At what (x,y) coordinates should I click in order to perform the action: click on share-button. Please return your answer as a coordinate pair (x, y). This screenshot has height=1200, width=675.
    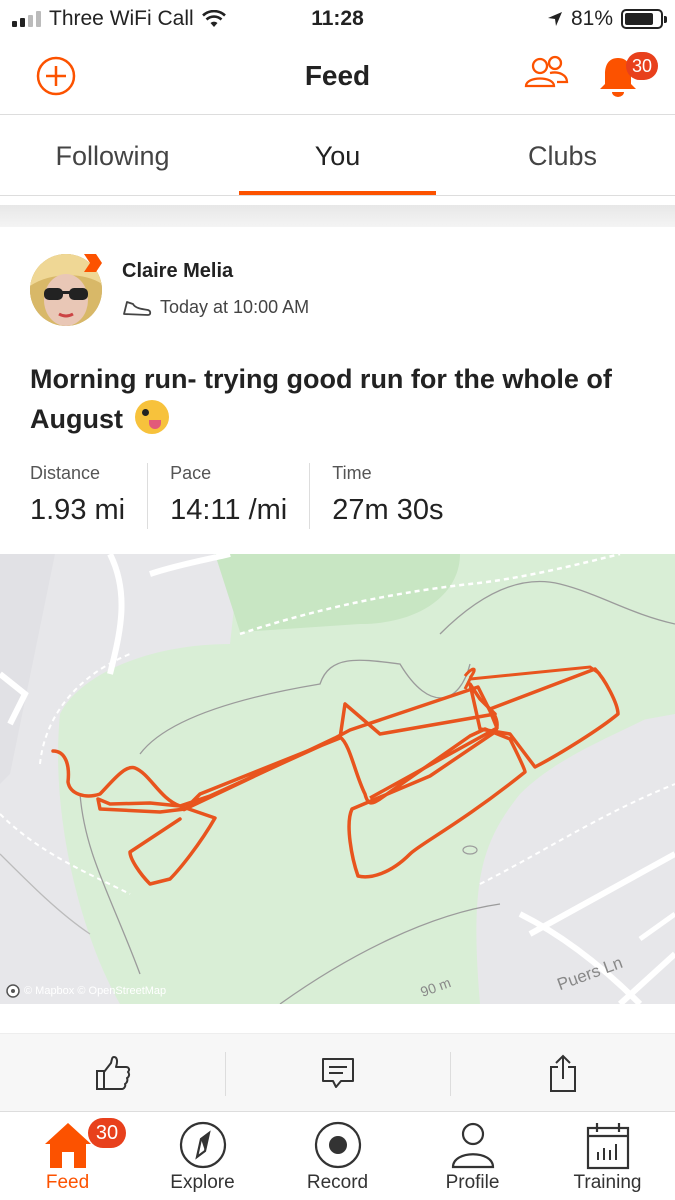
    Looking at the image, I should click on (562, 1072).